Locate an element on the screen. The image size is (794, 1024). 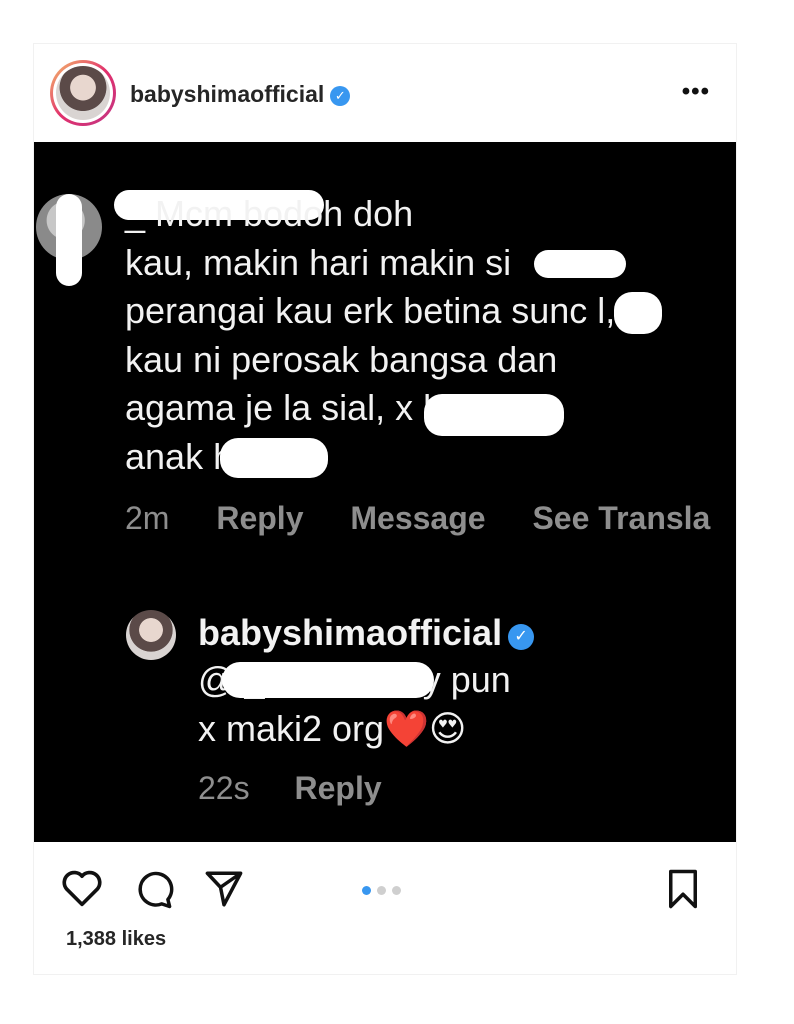
post-header: babyshimaofficial ✓ ••• is located at coordinates (385, 93).